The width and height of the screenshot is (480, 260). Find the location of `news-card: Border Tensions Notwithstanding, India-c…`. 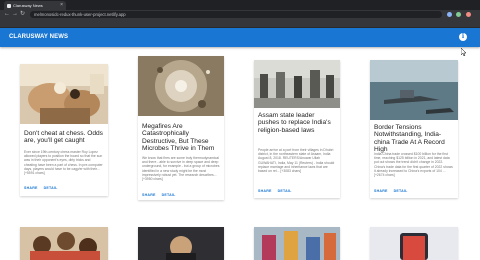

news-card: Border Tensions Notwithstanding, India-c… is located at coordinates (414, 129).